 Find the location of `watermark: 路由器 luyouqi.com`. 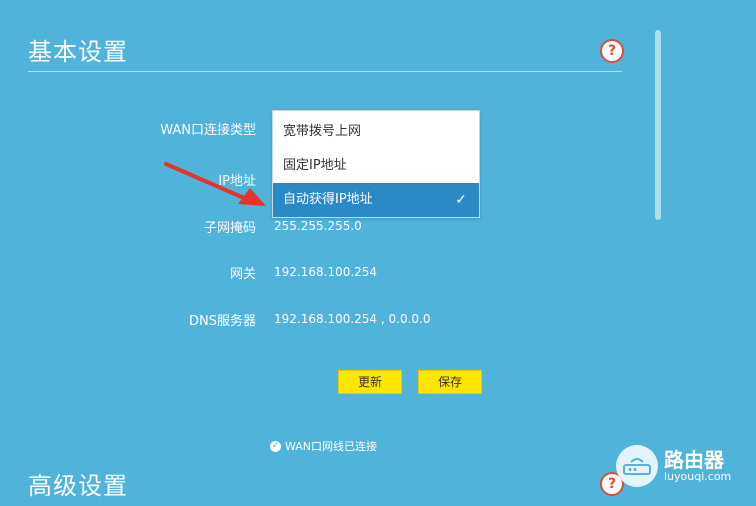

watermark: 路由器 luyouqi.com is located at coordinates (685, 466).